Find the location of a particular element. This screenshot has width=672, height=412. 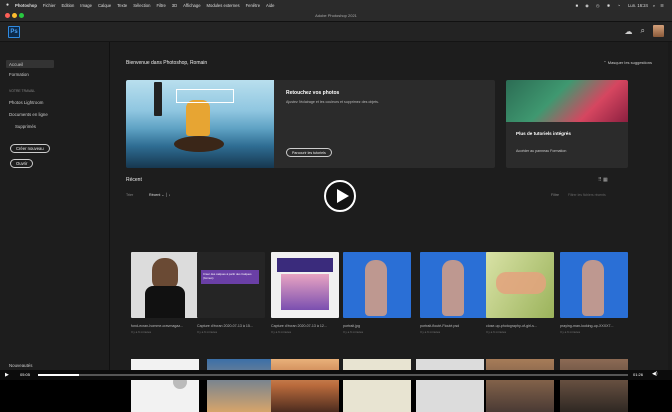

create-new-button: Créer nouveau is located at coordinates (30, 148).